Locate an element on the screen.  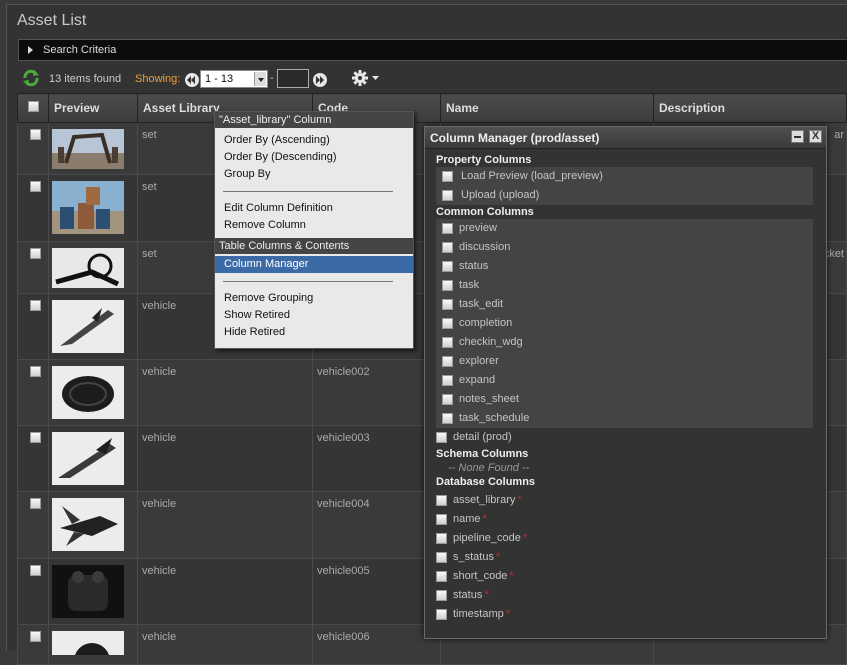
column-option: timestamp * is located at coordinates (629, 614).